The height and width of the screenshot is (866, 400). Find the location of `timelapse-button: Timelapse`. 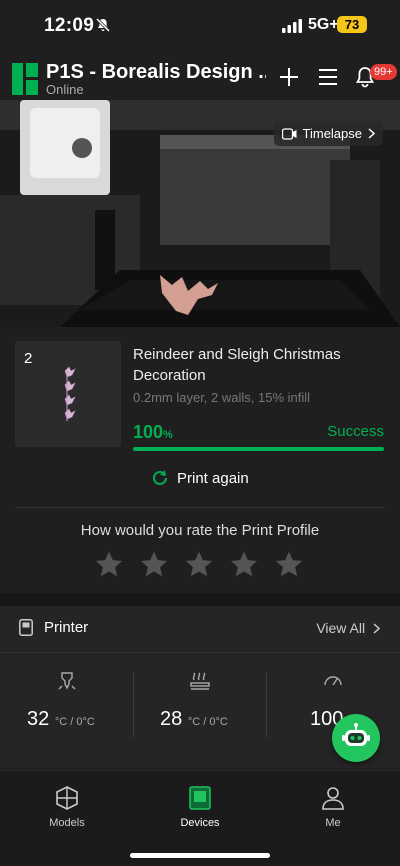

timelapse-button: Timelapse is located at coordinates (328, 133).